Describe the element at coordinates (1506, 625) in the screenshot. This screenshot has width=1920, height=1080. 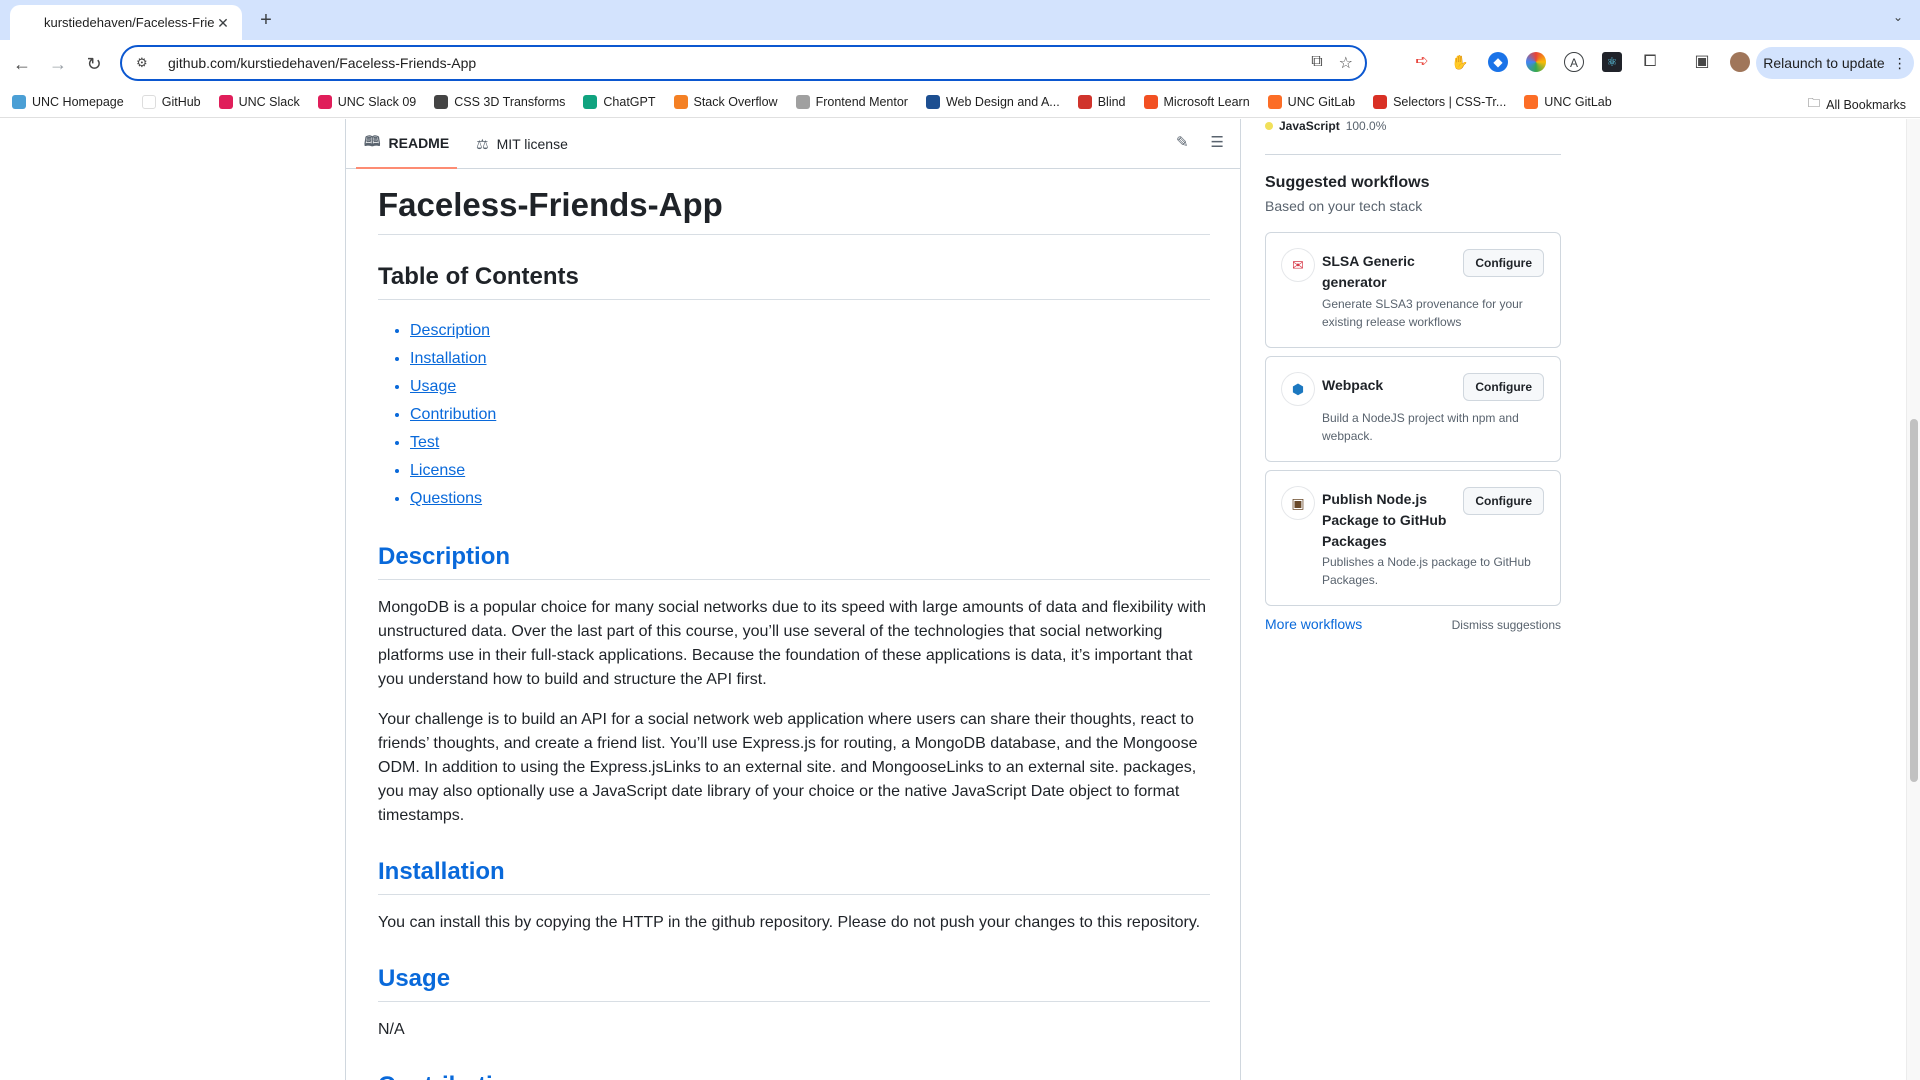
I see `dismiss-suggestions-button: Dismiss suggestions` at that location.